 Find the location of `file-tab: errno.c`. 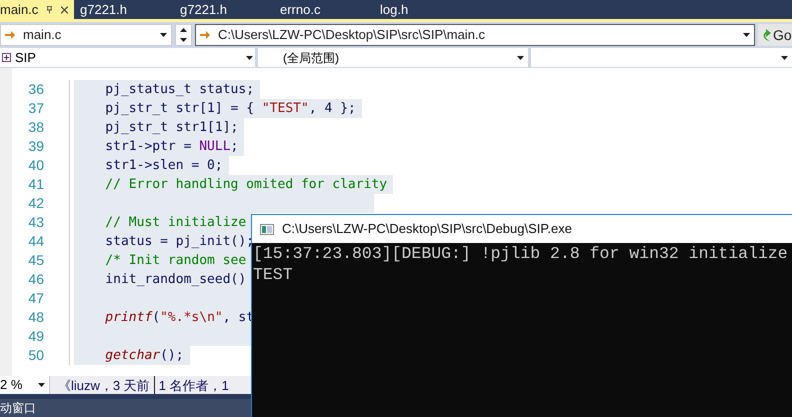

file-tab: errno.c is located at coordinates (324, 9).